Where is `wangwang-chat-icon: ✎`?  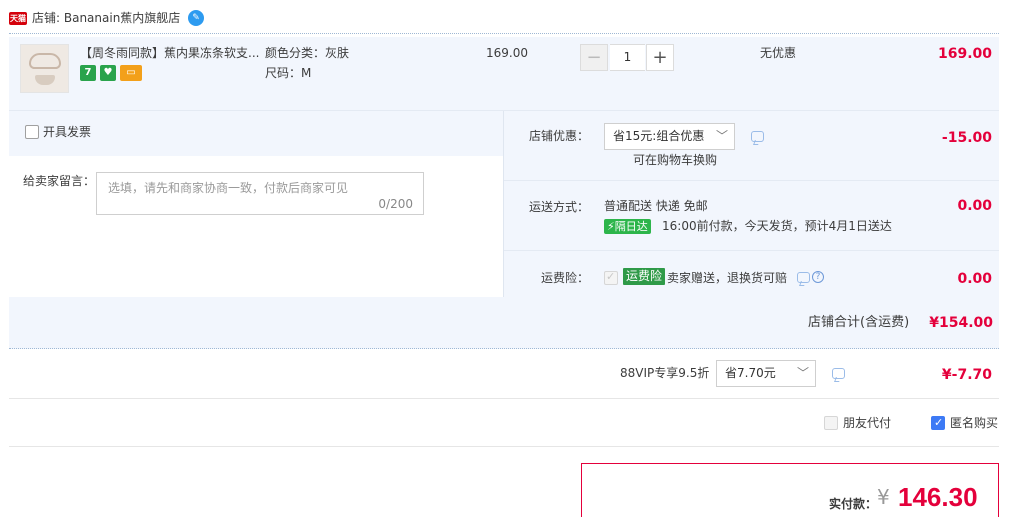 wangwang-chat-icon: ✎ is located at coordinates (196, 18).